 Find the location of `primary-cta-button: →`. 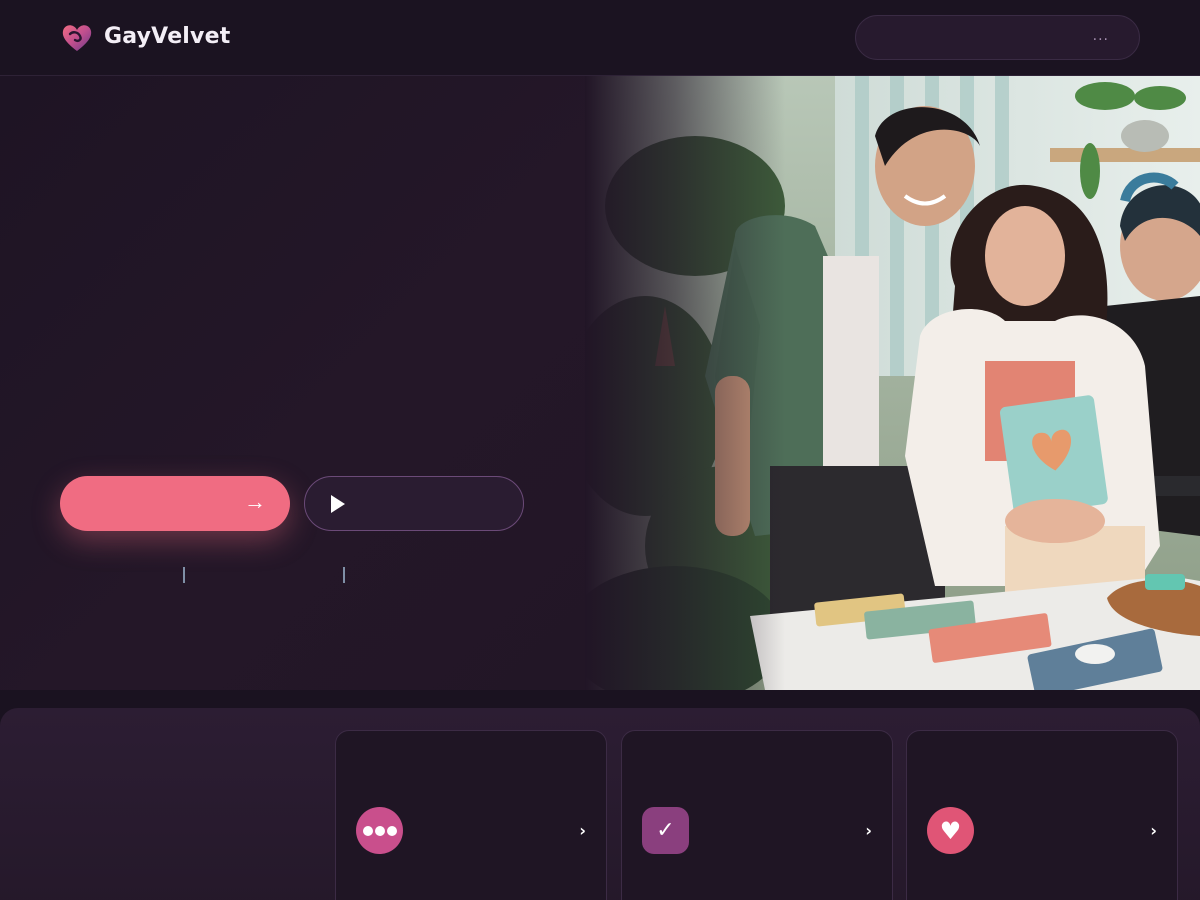

primary-cta-button: → is located at coordinates (175, 503).